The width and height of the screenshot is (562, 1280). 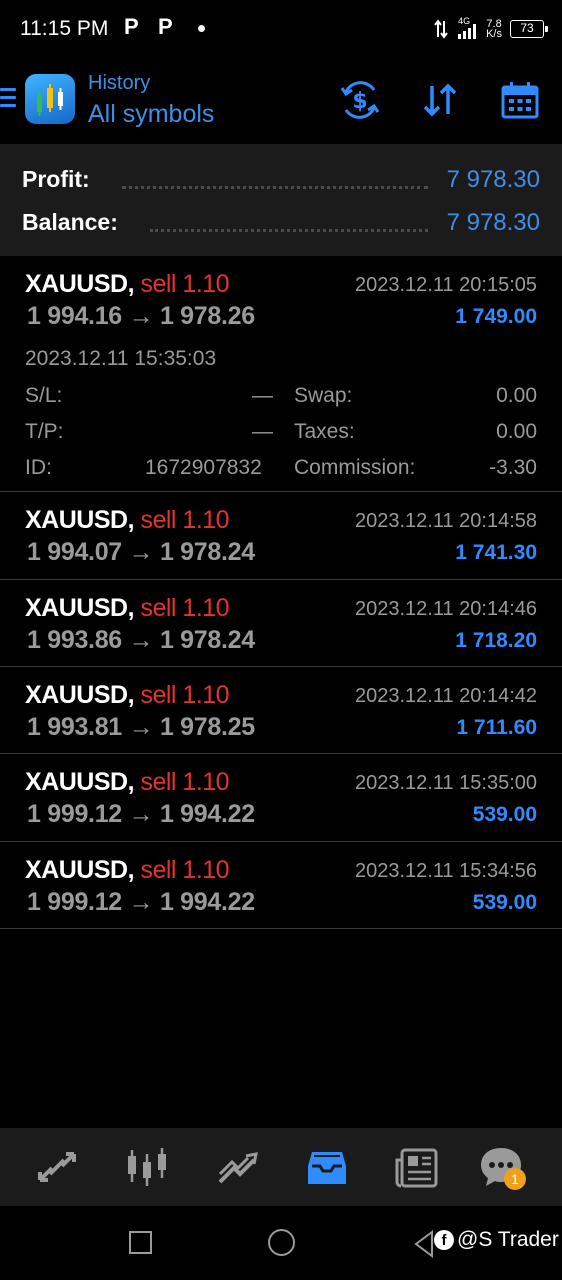 What do you see at coordinates (496, 727) in the screenshot?
I see `trade-profit: 1 711.60` at bounding box center [496, 727].